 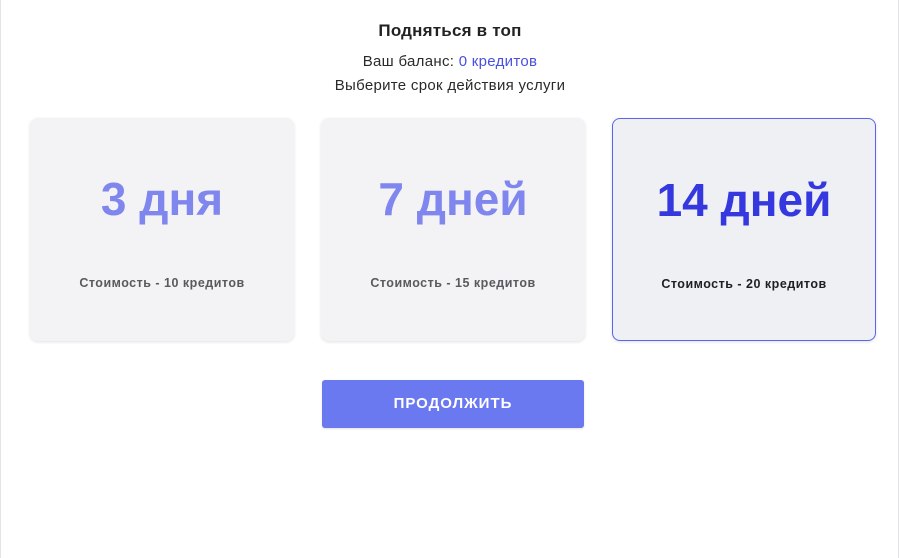 I want to click on period-label: 14 дней, so click(x=744, y=200).